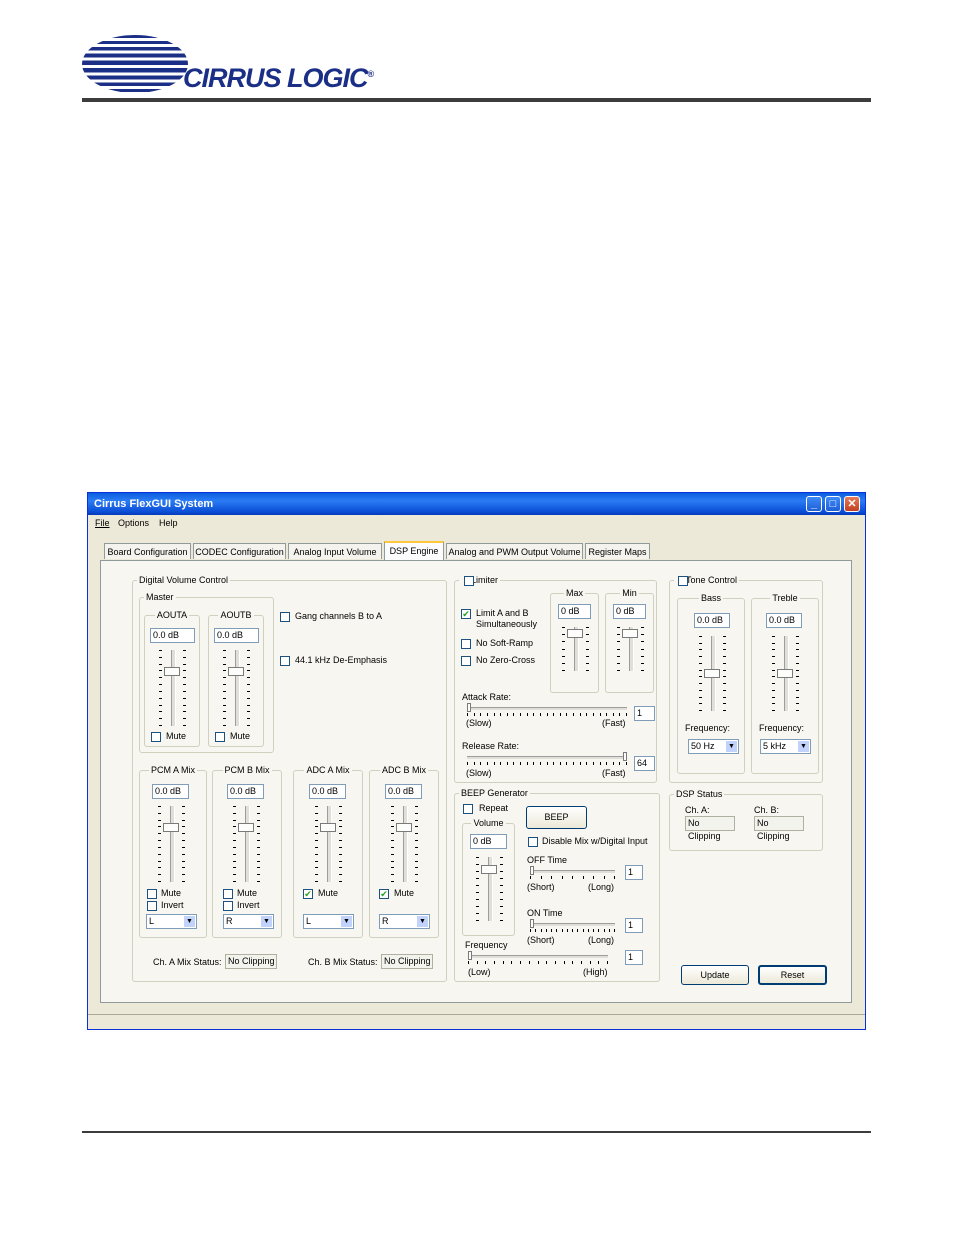 The image size is (954, 1235). I want to click on on-time-slider, so click(572, 926).